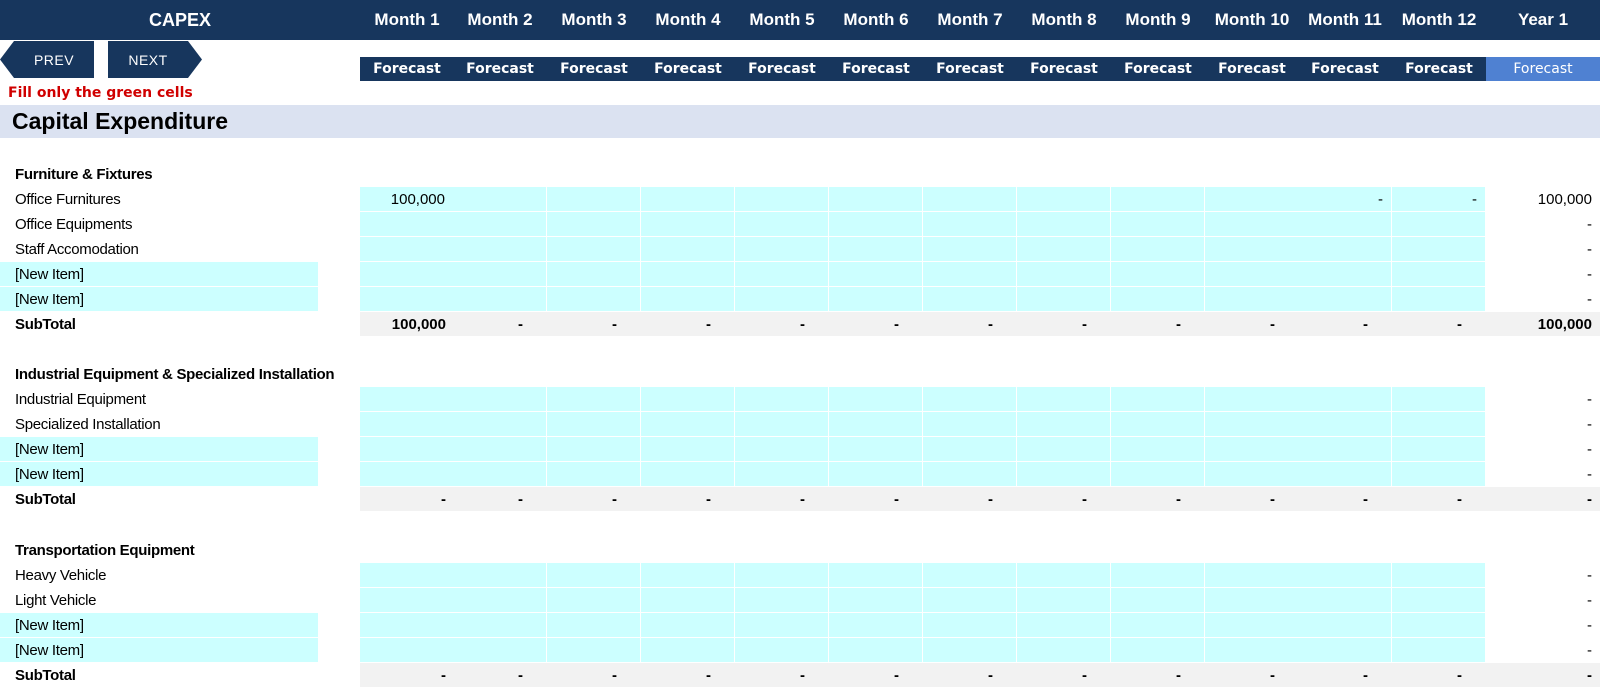 The image size is (1600, 694). What do you see at coordinates (155, 59) in the screenshot?
I see `next-button: NEXT` at bounding box center [155, 59].